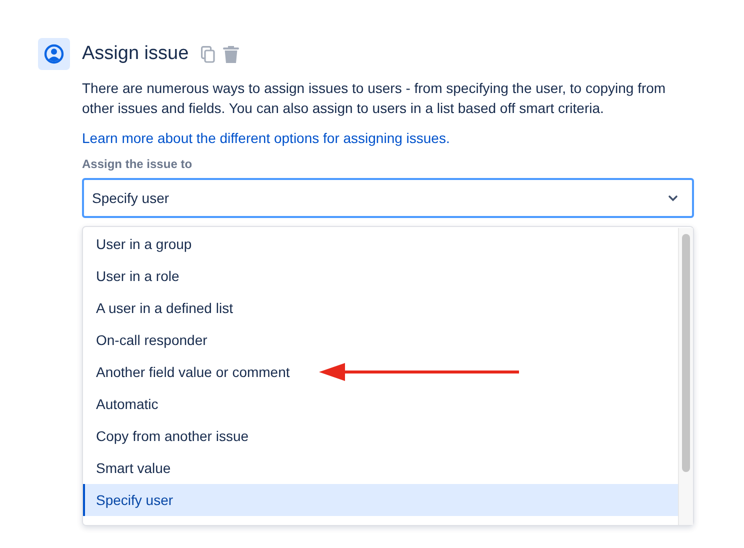 This screenshot has height=548, width=744. Describe the element at coordinates (388, 138) in the screenshot. I see `learn-more-link: Learn more about the different options for assigning issues.` at that location.